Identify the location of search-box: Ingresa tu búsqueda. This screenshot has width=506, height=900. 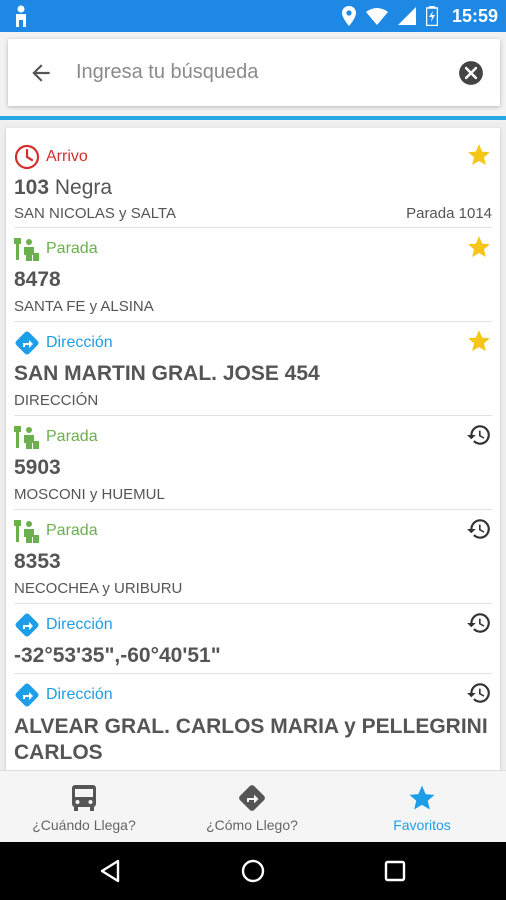
(254, 72).